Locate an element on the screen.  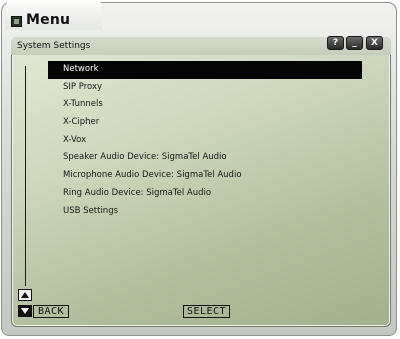
menu-item-network: Network is located at coordinates (205, 70).